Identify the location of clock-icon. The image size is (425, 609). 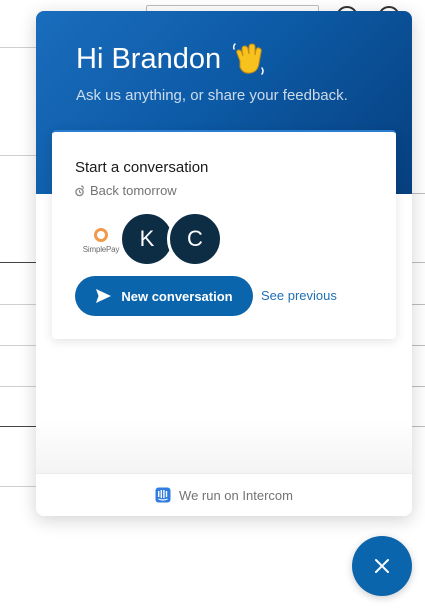
(80, 190).